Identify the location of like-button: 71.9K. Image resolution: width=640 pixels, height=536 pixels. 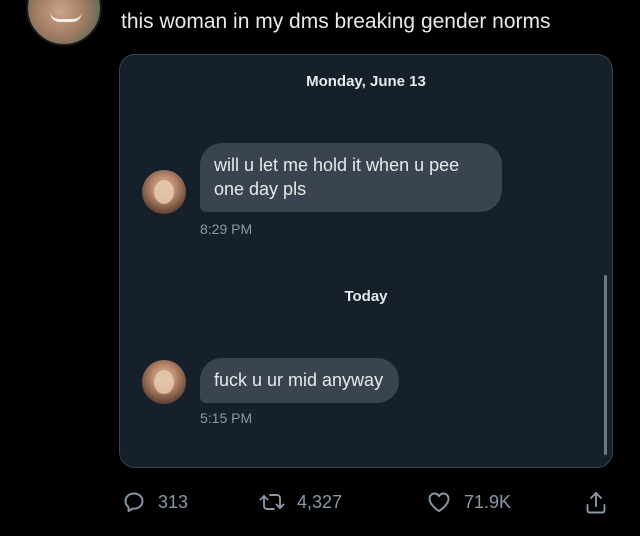
(468, 502).